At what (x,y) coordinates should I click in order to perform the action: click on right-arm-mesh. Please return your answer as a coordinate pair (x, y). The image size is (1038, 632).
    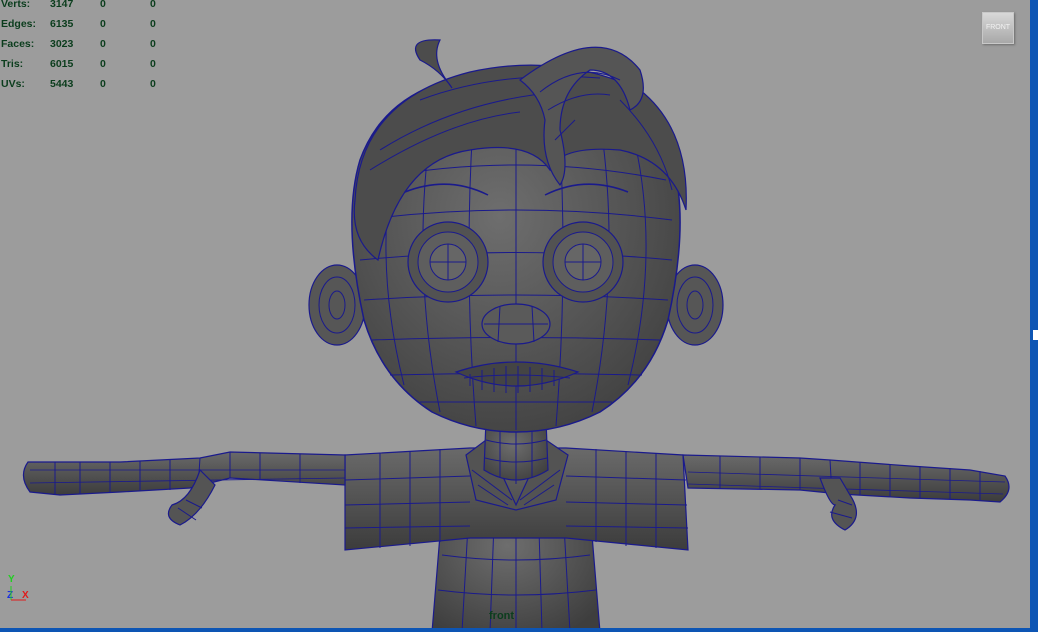
    Looking at the image, I should click on (846, 492).